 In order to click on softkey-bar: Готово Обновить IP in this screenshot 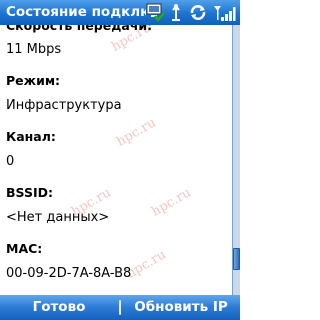, I will do `click(120, 307)`.